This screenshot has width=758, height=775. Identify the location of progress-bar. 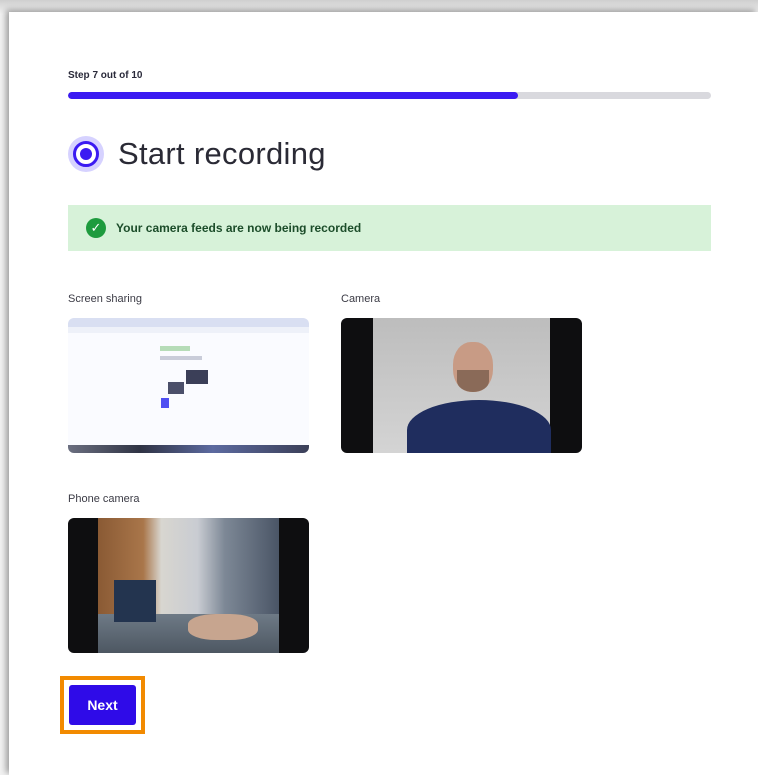
(389, 95).